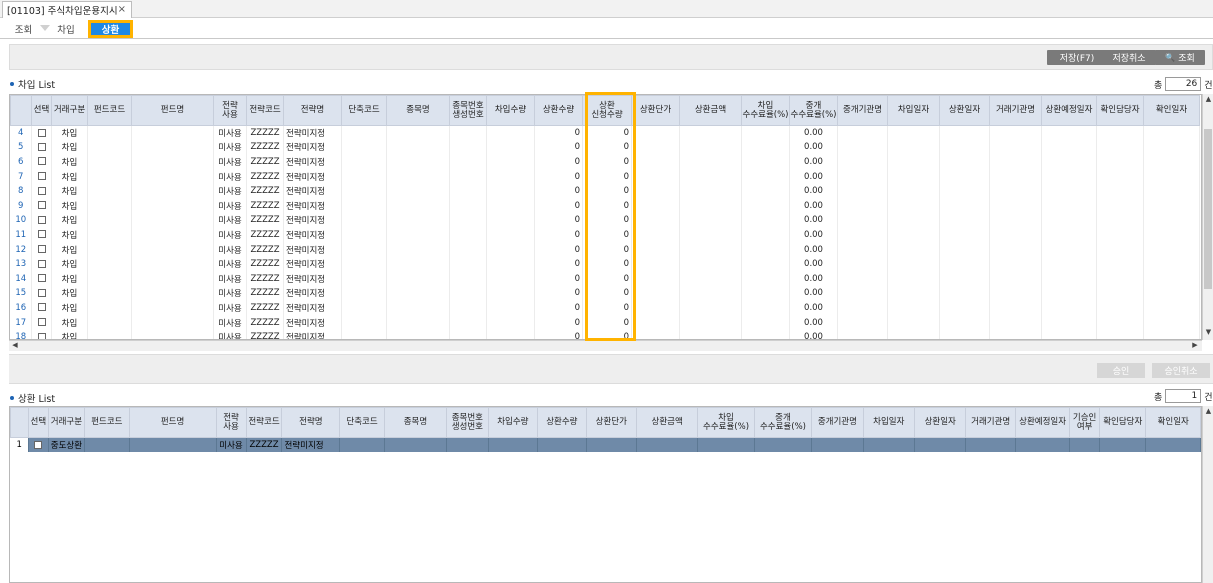 The height and width of the screenshot is (583, 1213). I want to click on table-row: 5 차입 미사용 ZZZZZ 전략미지정 0 0 0.00, so click(605, 147).